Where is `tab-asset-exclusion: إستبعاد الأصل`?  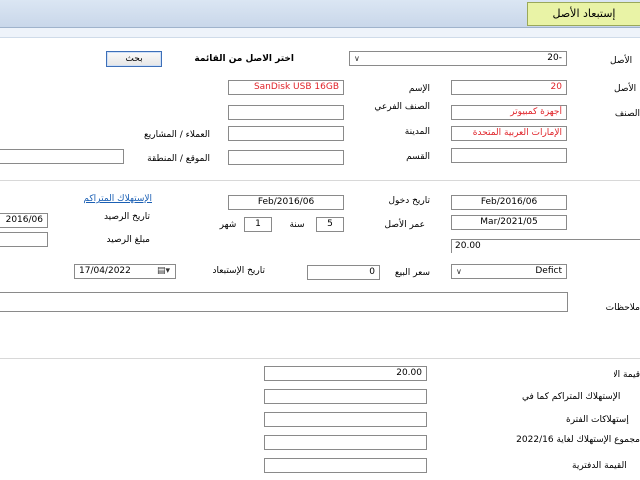 tab-asset-exclusion: إستبعاد الأصل is located at coordinates (583, 14).